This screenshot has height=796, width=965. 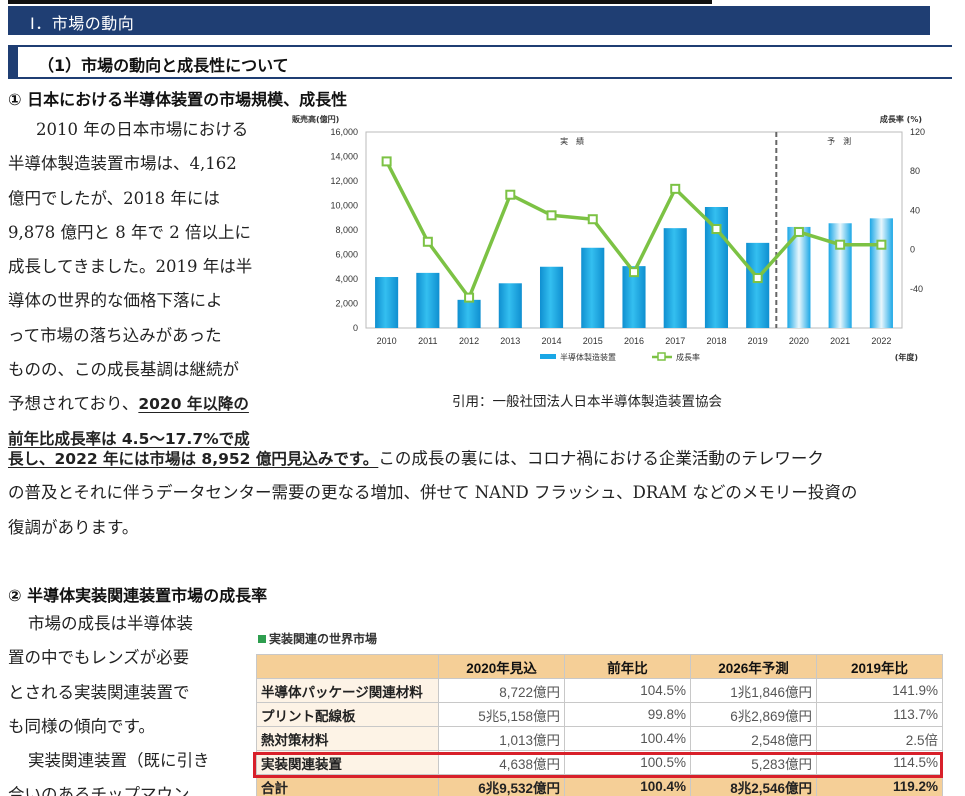 What do you see at coordinates (344, 132) in the screenshot?
I see `left-tick-label: 16,000` at bounding box center [344, 132].